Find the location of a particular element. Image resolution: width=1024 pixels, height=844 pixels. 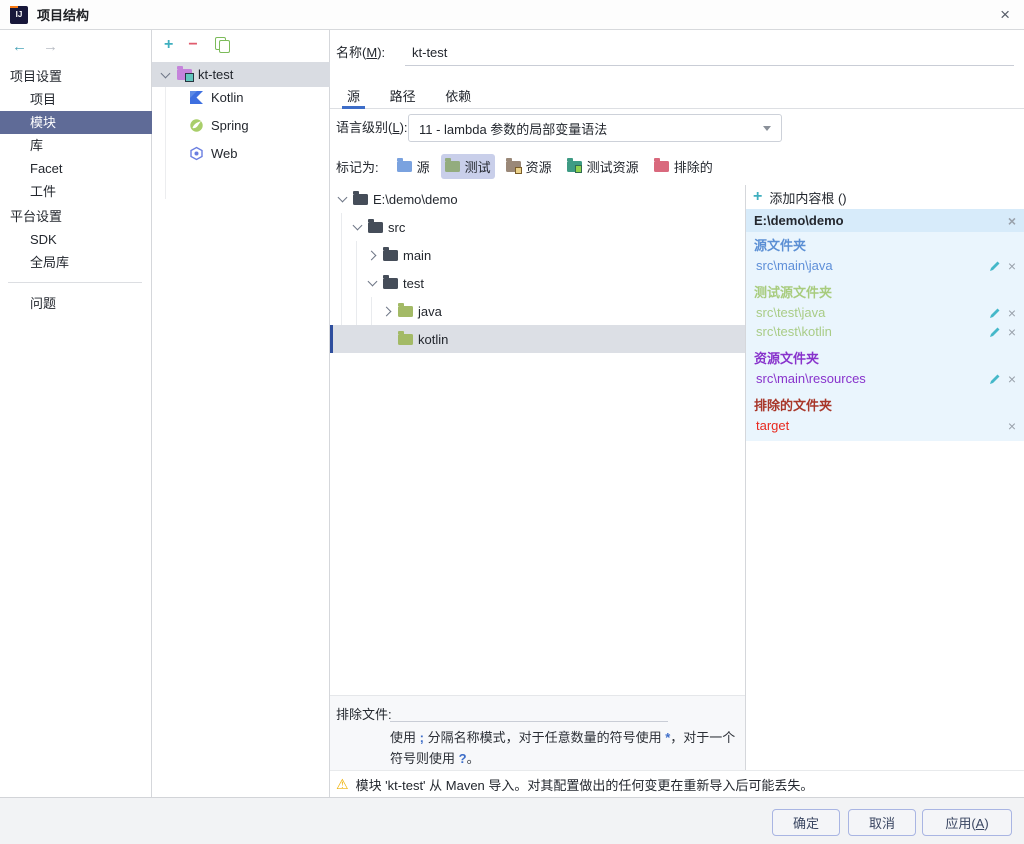

modules-toolbar: + − is located at coordinates (197, 45).